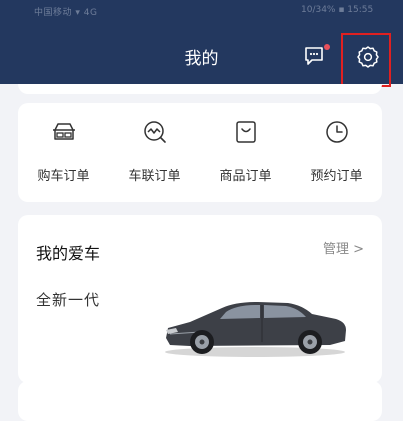 This screenshot has height=421, width=403. I want to click on status-time: 10/34% ▪ 15:55, so click(337, 10).